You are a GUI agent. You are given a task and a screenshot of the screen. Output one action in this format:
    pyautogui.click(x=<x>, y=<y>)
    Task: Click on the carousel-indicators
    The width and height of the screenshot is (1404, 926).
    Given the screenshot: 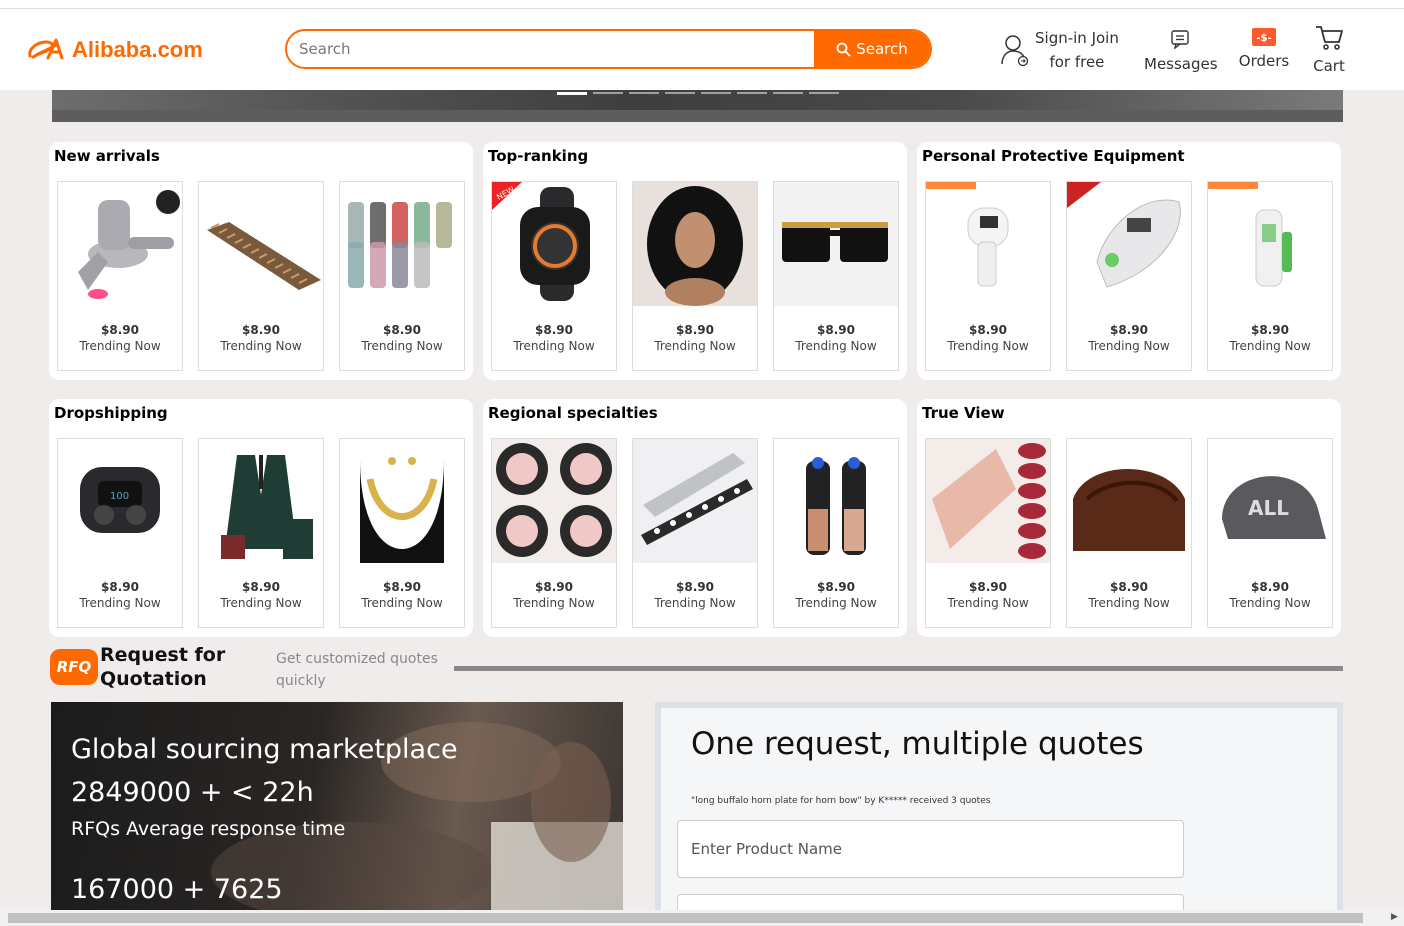 What is the action you would take?
    pyautogui.click(x=698, y=93)
    